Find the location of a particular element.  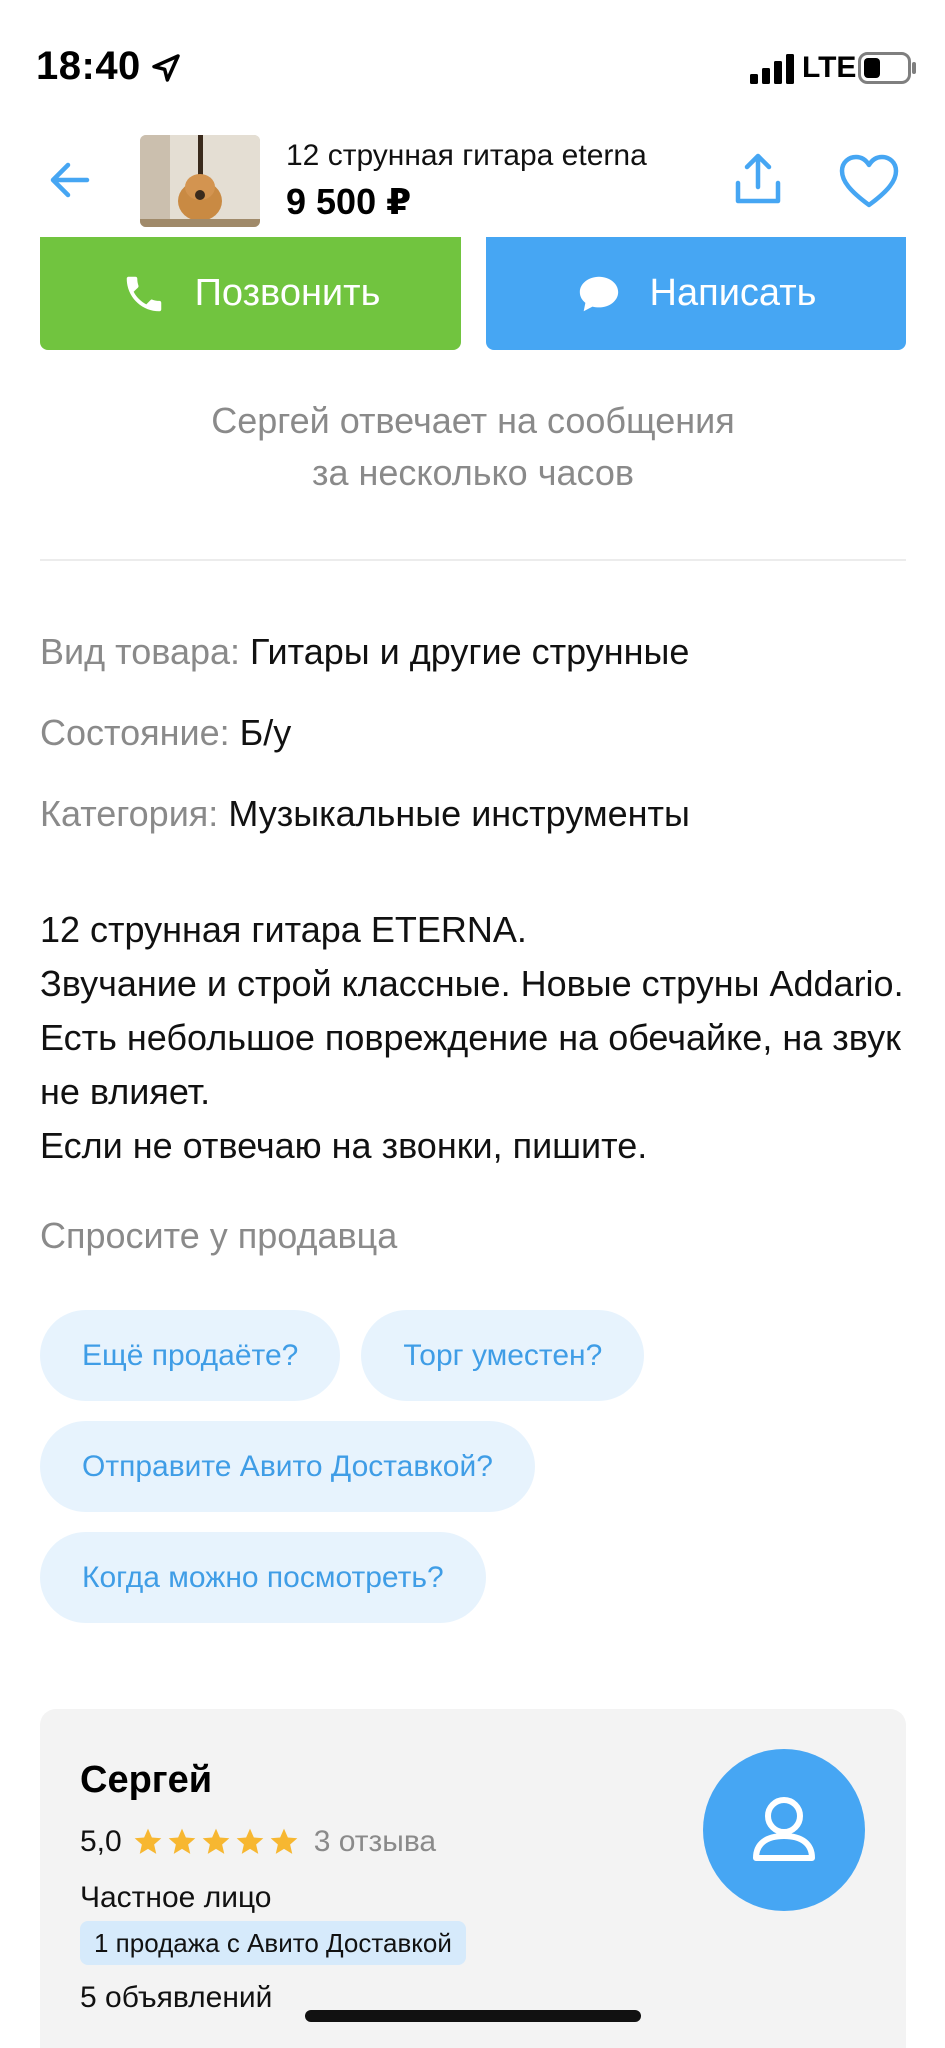

rating-stars is located at coordinates (216, 1842).